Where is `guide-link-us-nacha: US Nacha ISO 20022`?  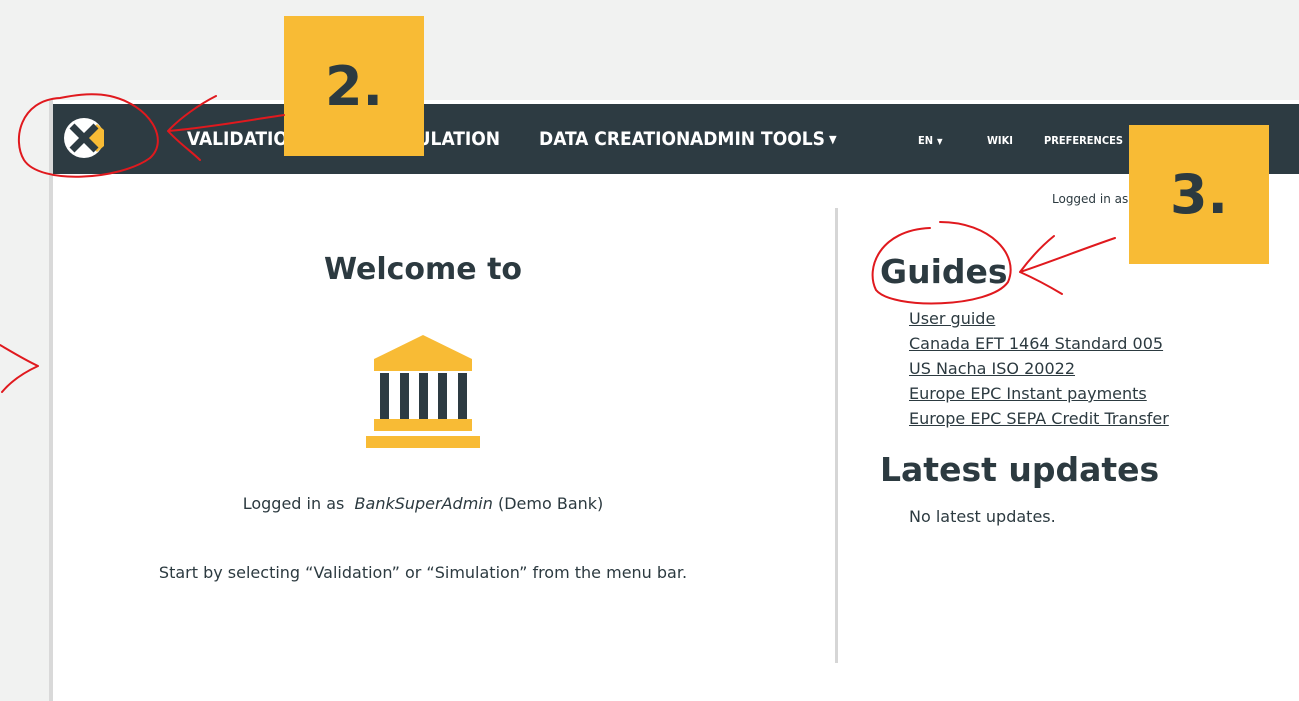 guide-link-us-nacha: US Nacha ISO 20022 is located at coordinates (992, 368).